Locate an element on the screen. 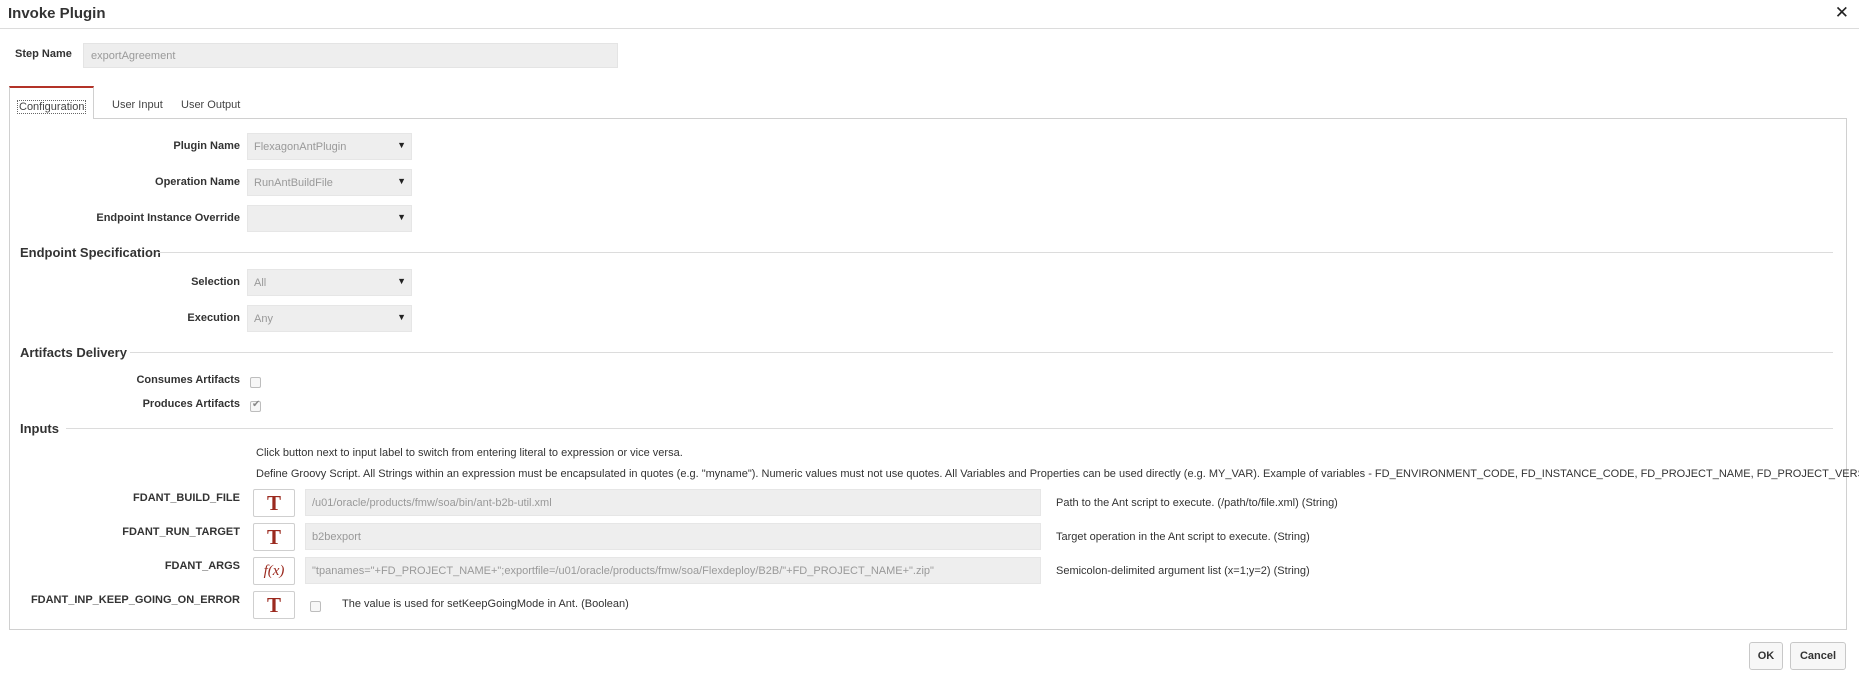 Image resolution: width=1859 pixels, height=679 pixels. ok-button: OK is located at coordinates (1766, 656).